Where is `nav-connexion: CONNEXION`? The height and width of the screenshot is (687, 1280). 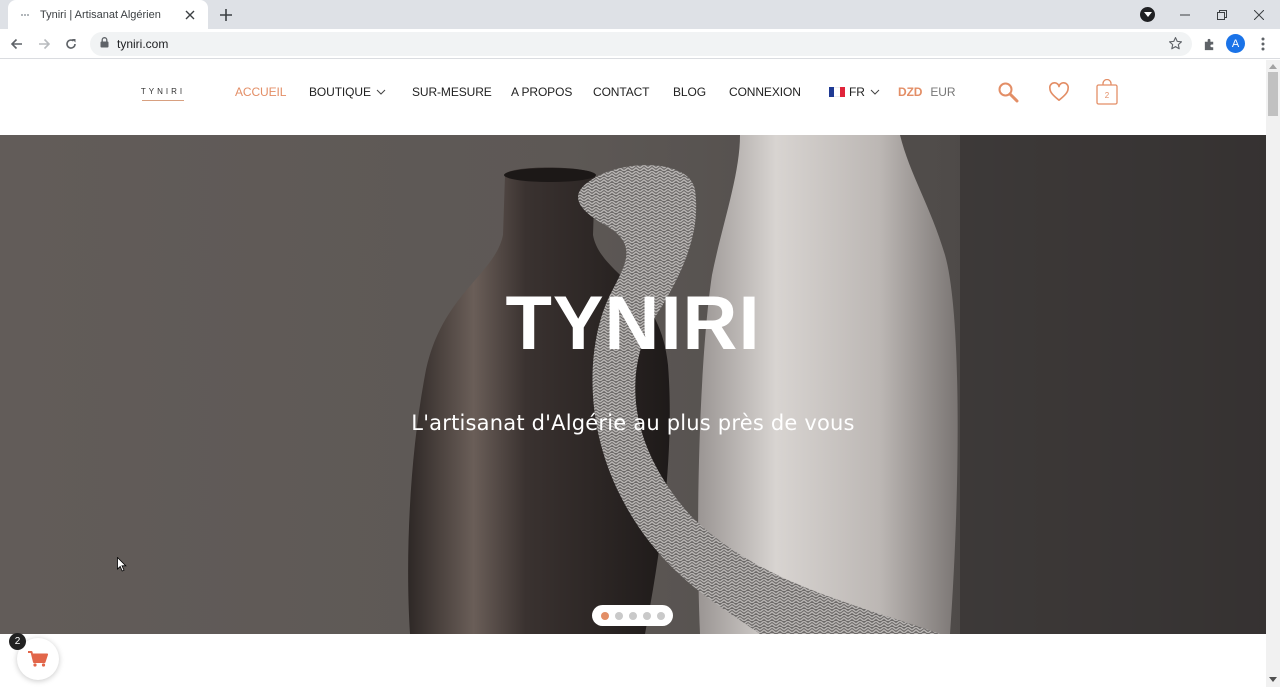
nav-connexion: CONNEXION is located at coordinates (765, 92).